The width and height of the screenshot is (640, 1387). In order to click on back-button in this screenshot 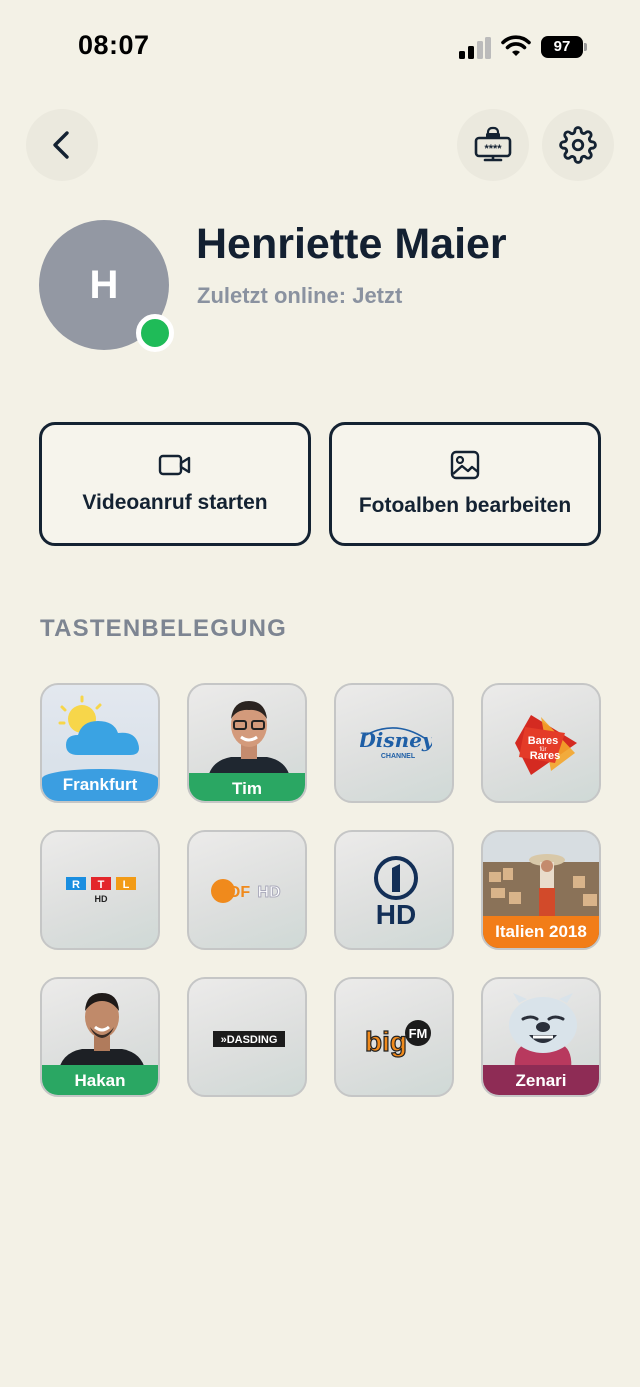, I will do `click(62, 145)`.